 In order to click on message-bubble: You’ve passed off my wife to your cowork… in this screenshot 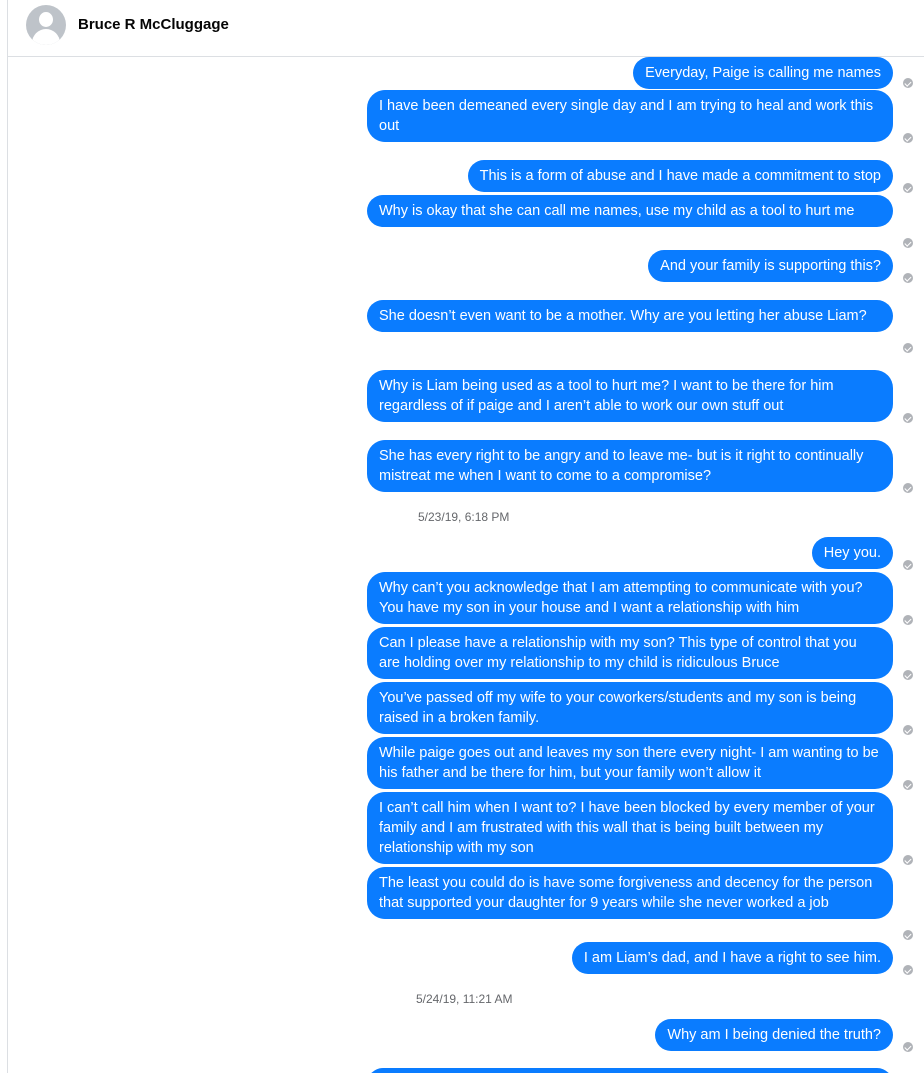, I will do `click(630, 708)`.